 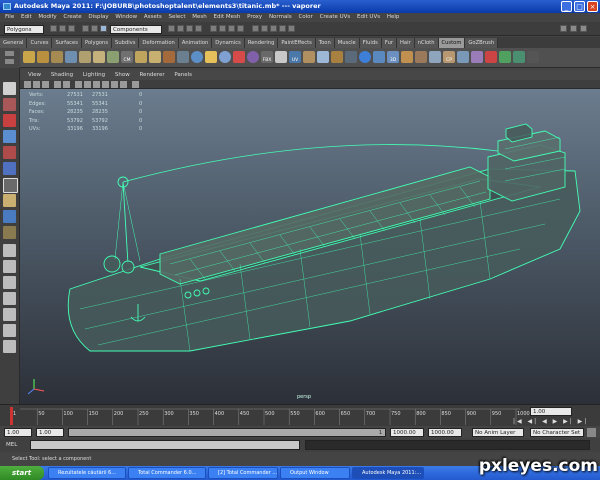 I want to click on ipr-render-icon, so click(x=282, y=28).